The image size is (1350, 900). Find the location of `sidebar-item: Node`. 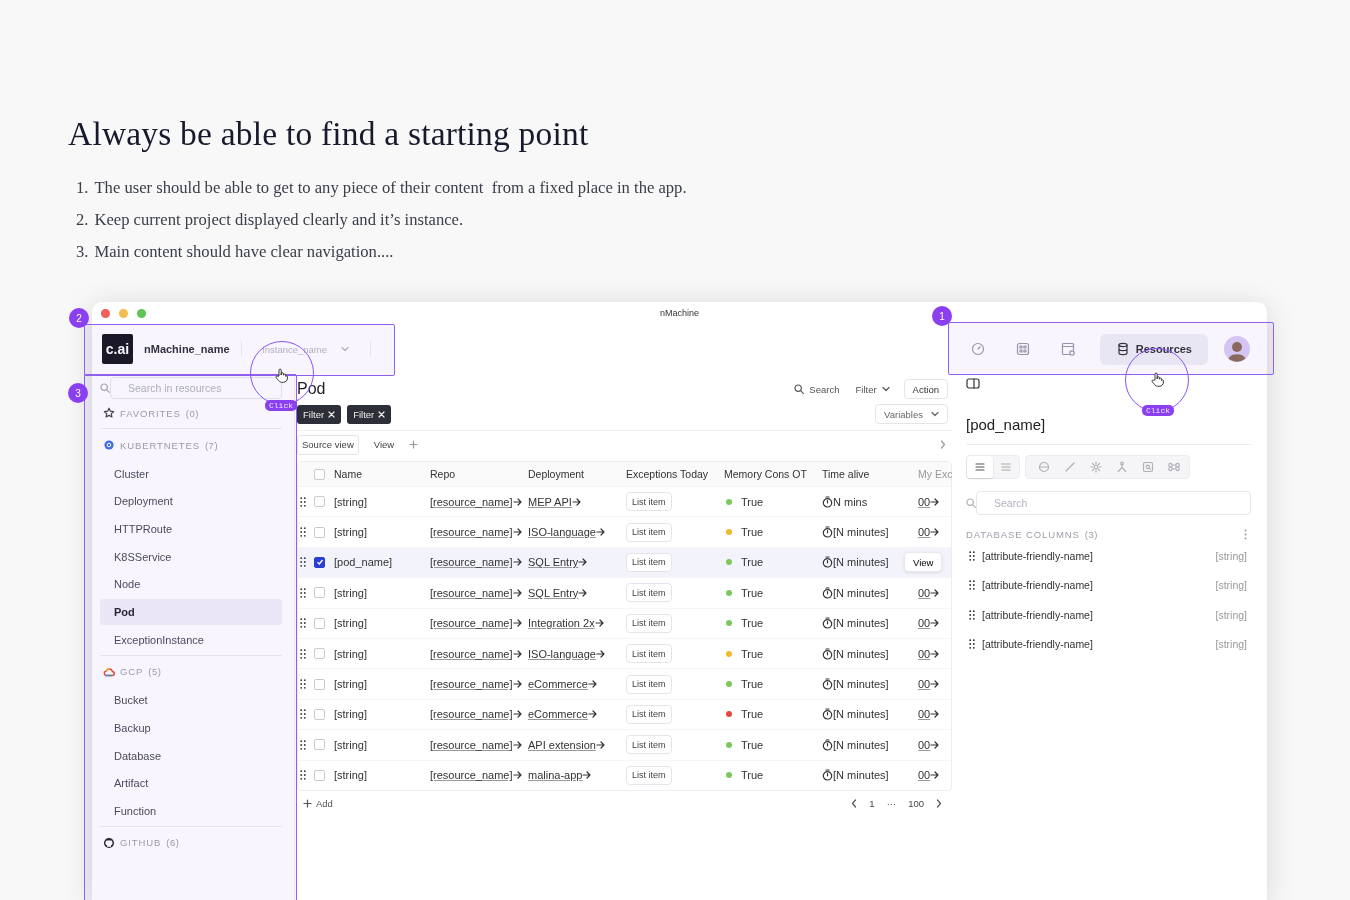

sidebar-item: Node is located at coordinates (191, 584).